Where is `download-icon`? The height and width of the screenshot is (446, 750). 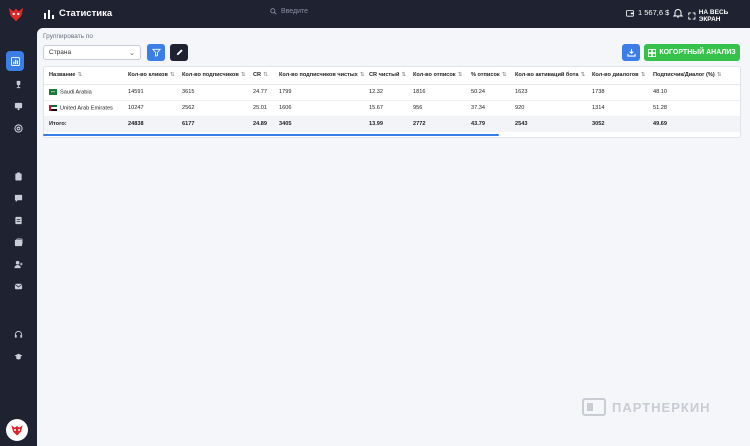
download-icon is located at coordinates (631, 52).